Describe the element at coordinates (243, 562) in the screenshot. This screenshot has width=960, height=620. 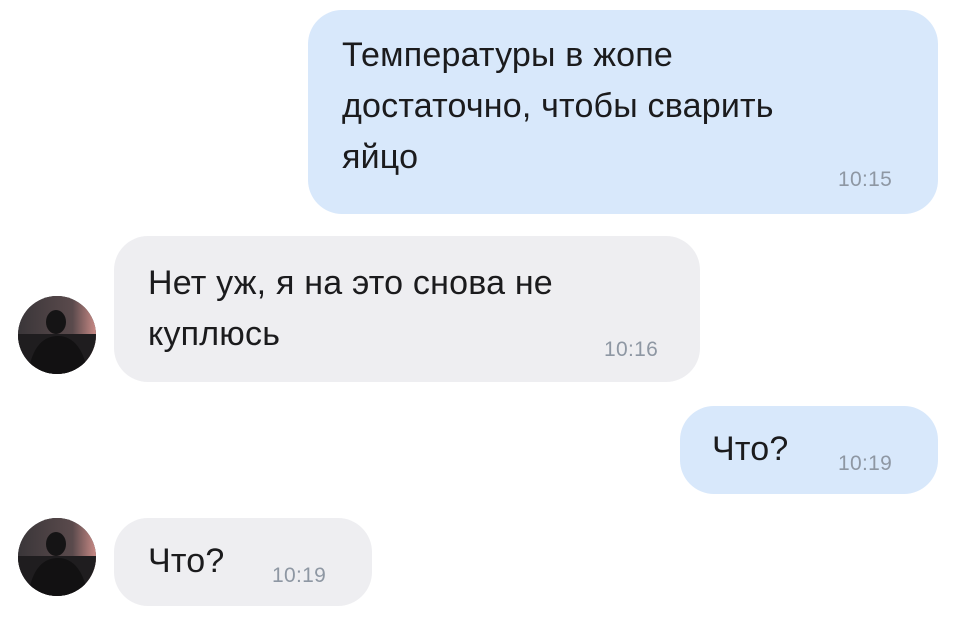
I see `incoming-message: Что? 10:19` at that location.